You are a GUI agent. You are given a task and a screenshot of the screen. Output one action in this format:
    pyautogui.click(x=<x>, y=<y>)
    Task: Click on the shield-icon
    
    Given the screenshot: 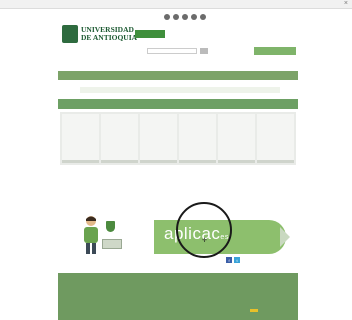 What is the action you would take?
    pyautogui.click(x=110, y=226)
    